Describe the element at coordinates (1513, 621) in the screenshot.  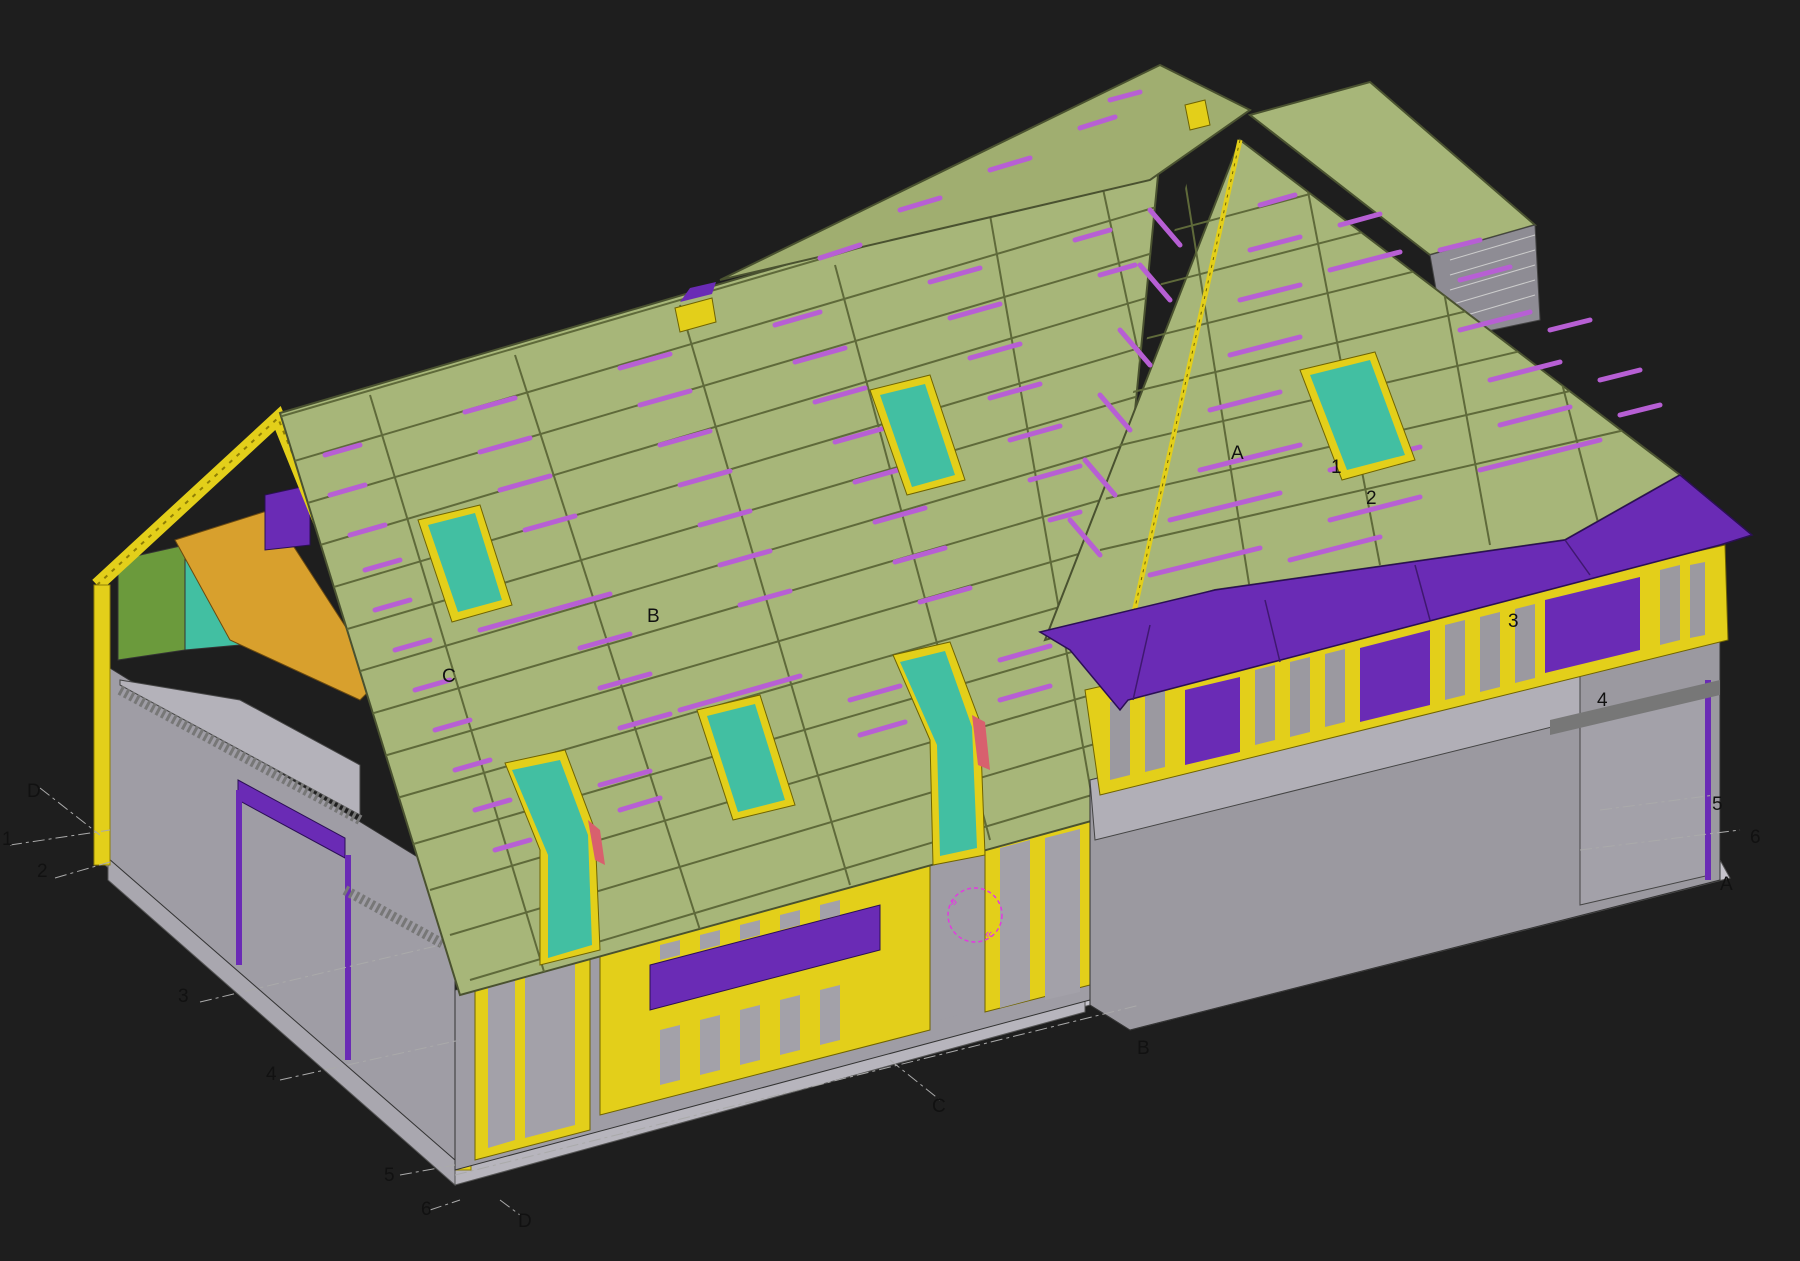
I see `roof-label: 3` at that location.